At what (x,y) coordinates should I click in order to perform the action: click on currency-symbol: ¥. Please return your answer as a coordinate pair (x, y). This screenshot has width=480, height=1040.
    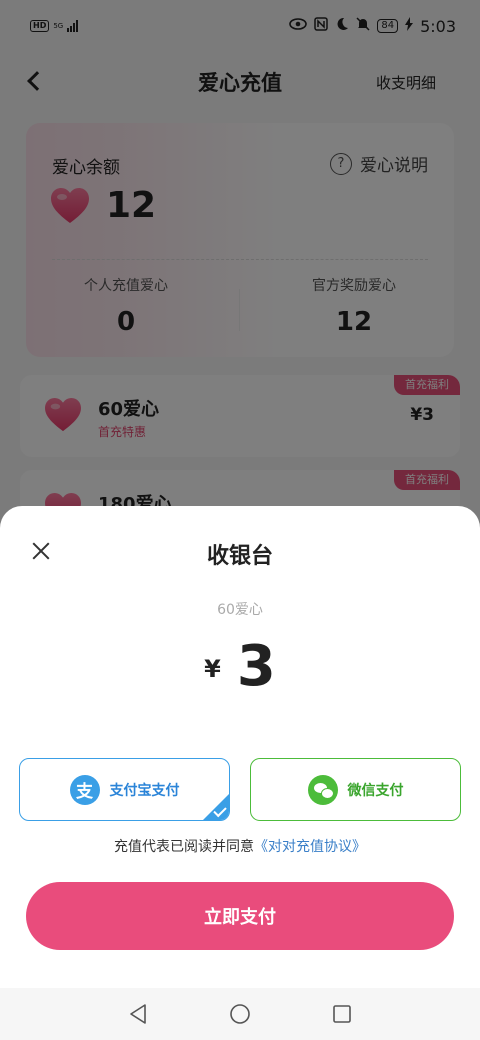
    Looking at the image, I should click on (212, 669).